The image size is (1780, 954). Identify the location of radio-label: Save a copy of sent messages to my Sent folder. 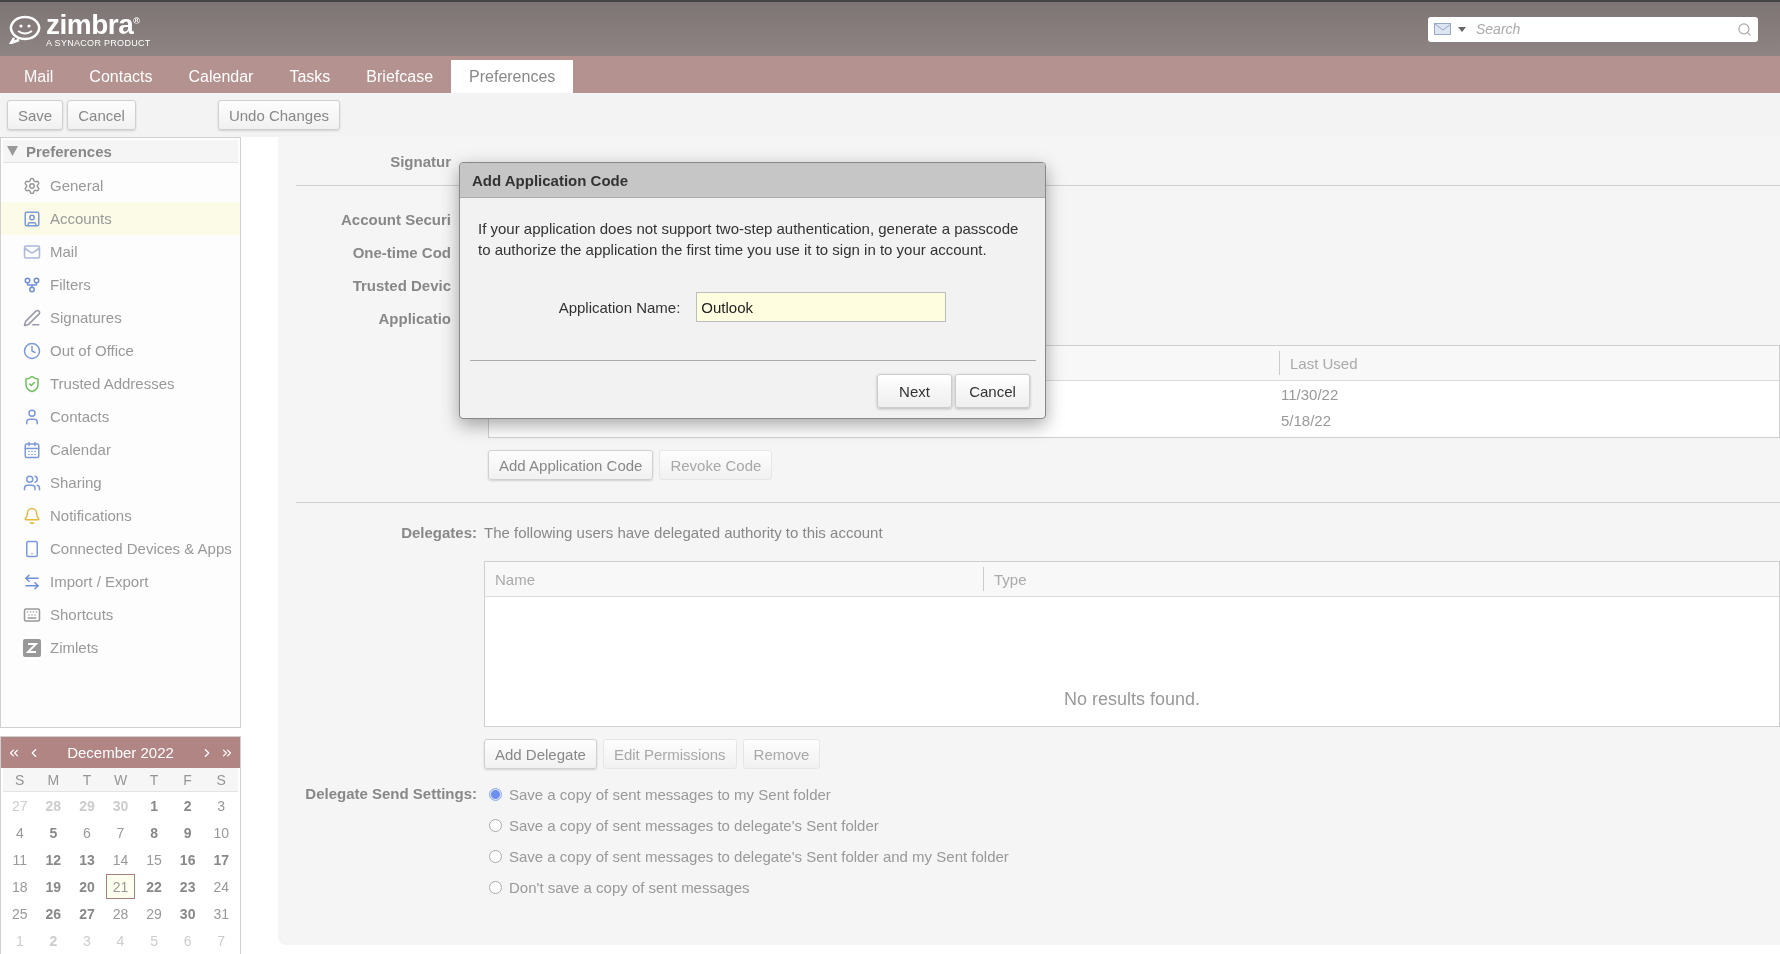
(670, 794).